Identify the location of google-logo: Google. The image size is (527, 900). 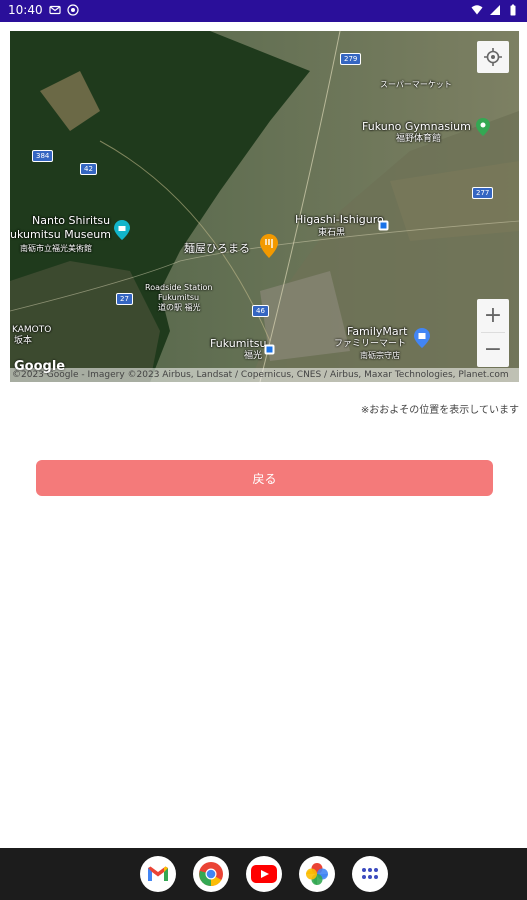
(40, 366).